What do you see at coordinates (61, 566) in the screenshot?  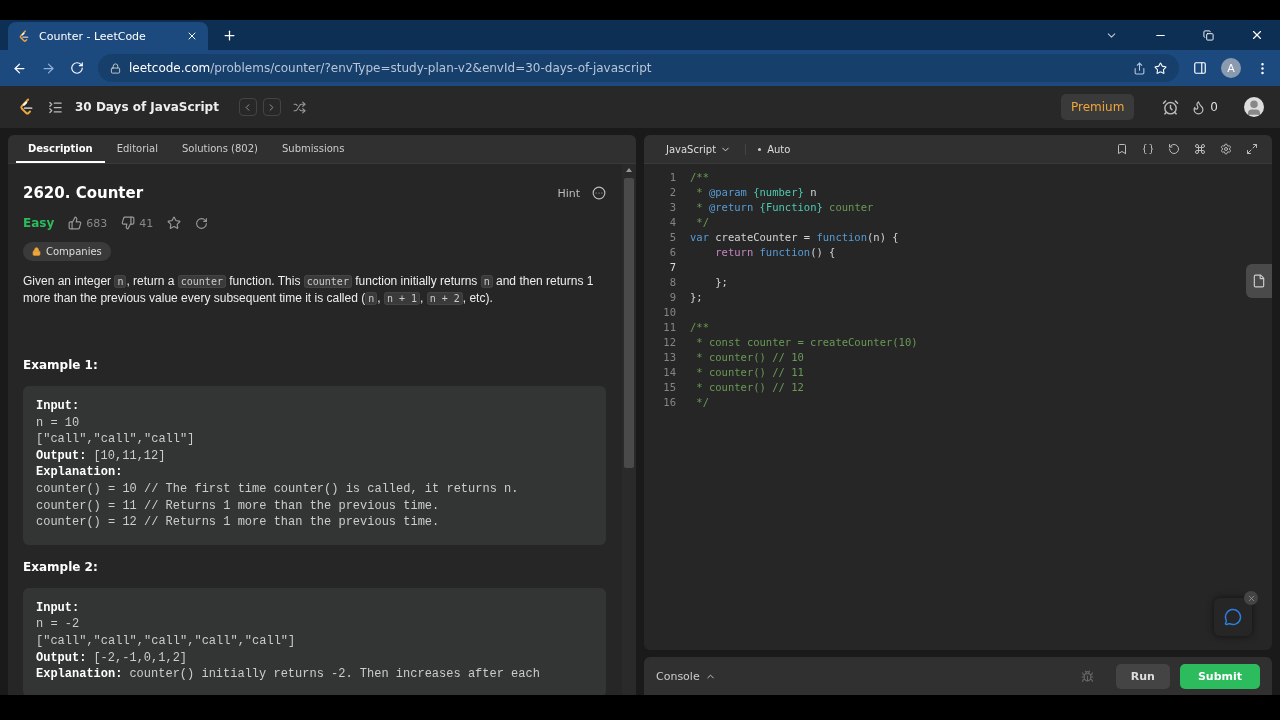 I see `example-heading: Example 2:` at bounding box center [61, 566].